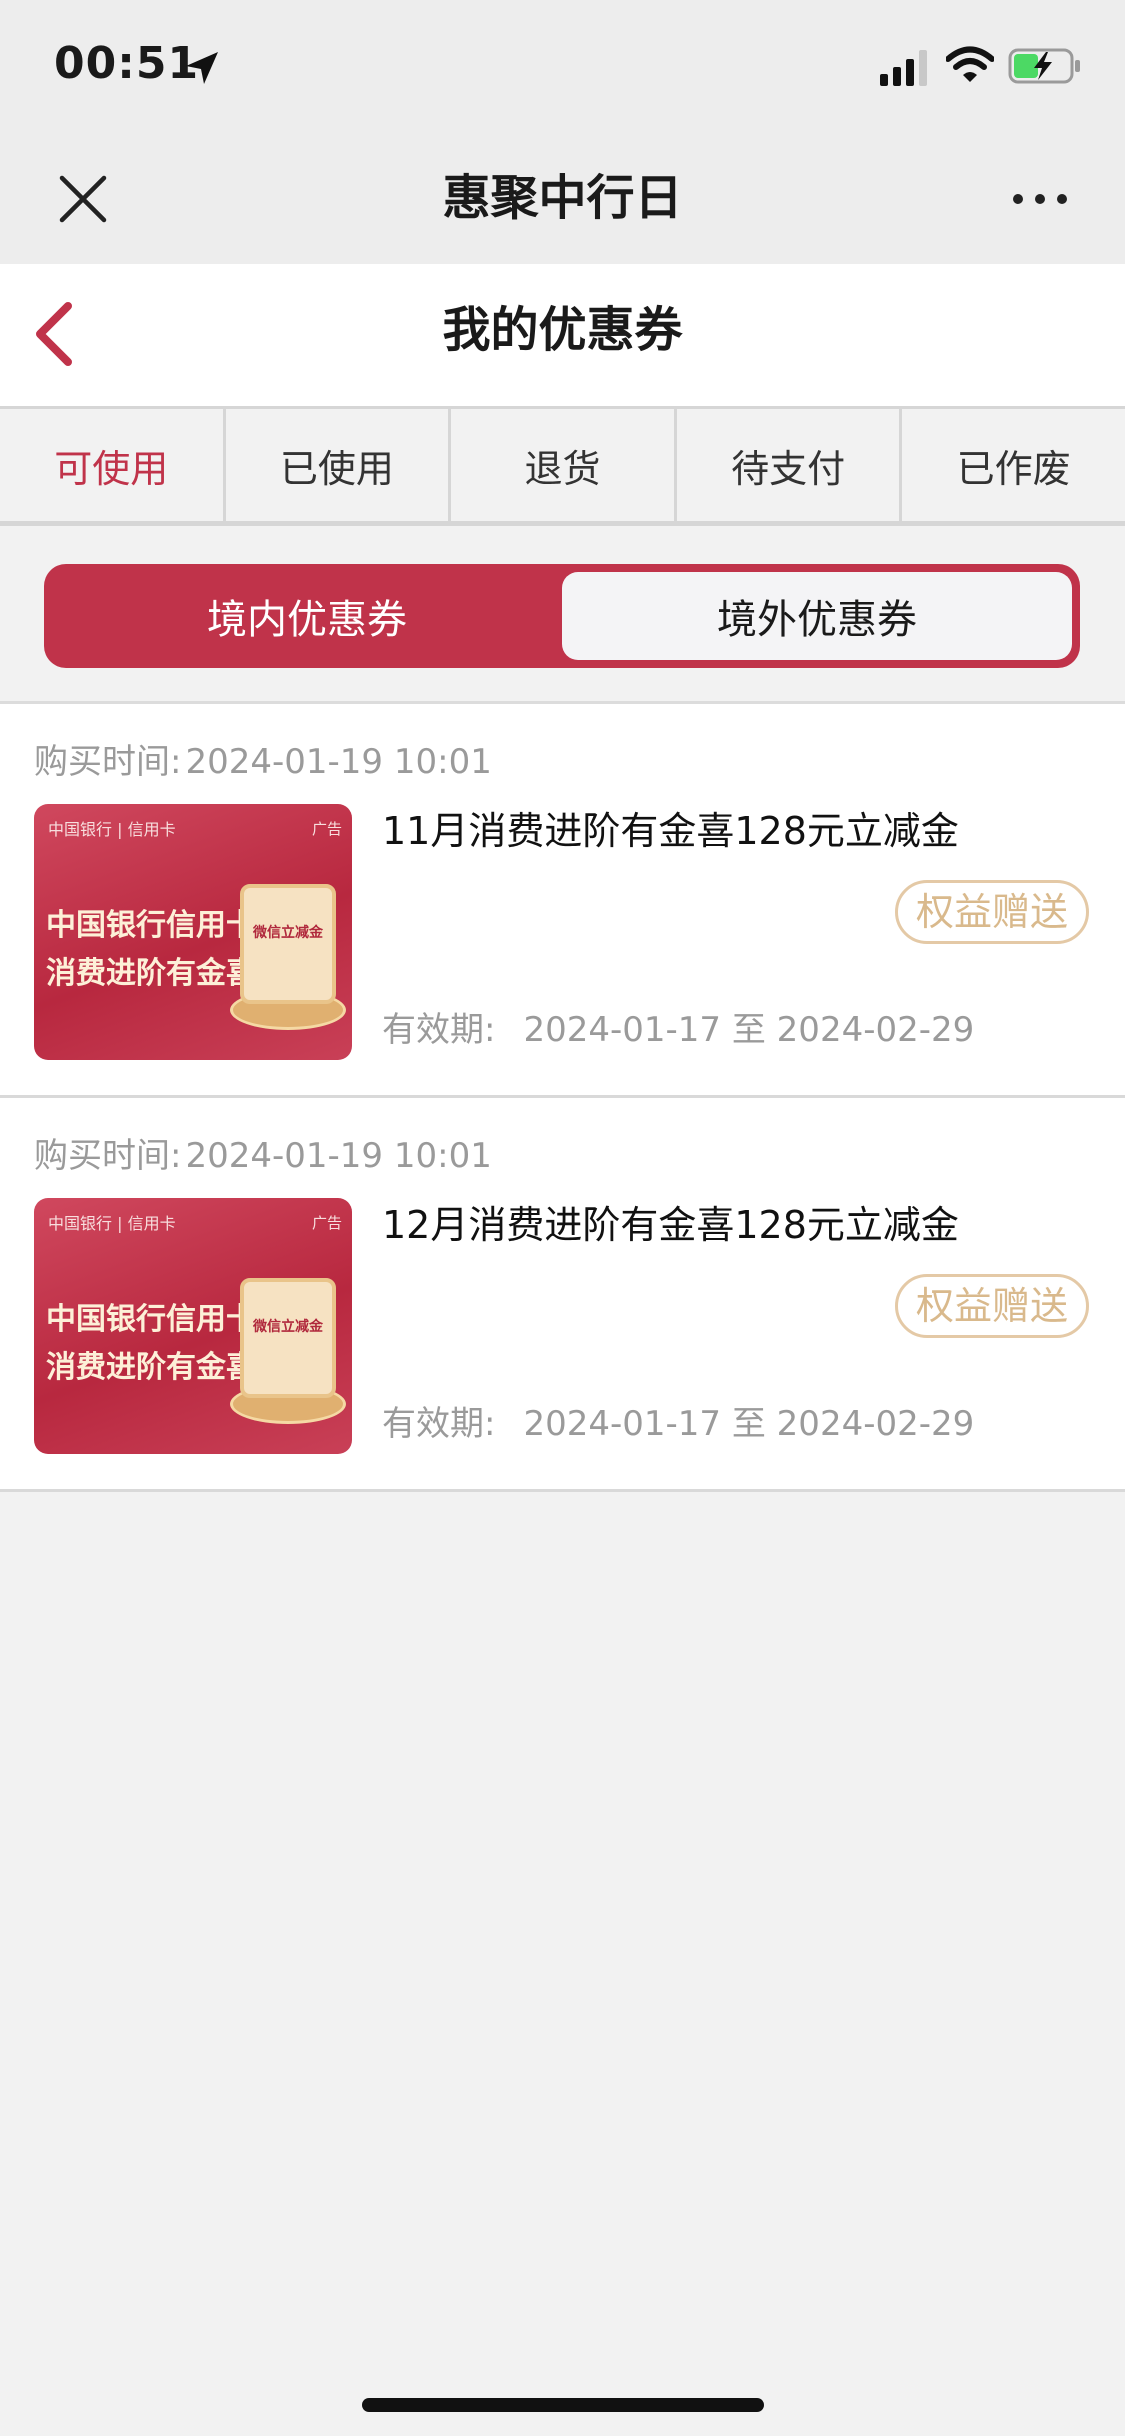 The image size is (1125, 2436). I want to click on tab-pending-payment: 待支付, so click(790, 465).